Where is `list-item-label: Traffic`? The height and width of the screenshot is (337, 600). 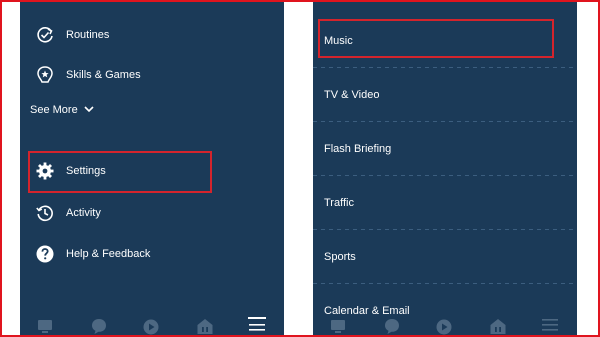 list-item-label: Traffic is located at coordinates (339, 203).